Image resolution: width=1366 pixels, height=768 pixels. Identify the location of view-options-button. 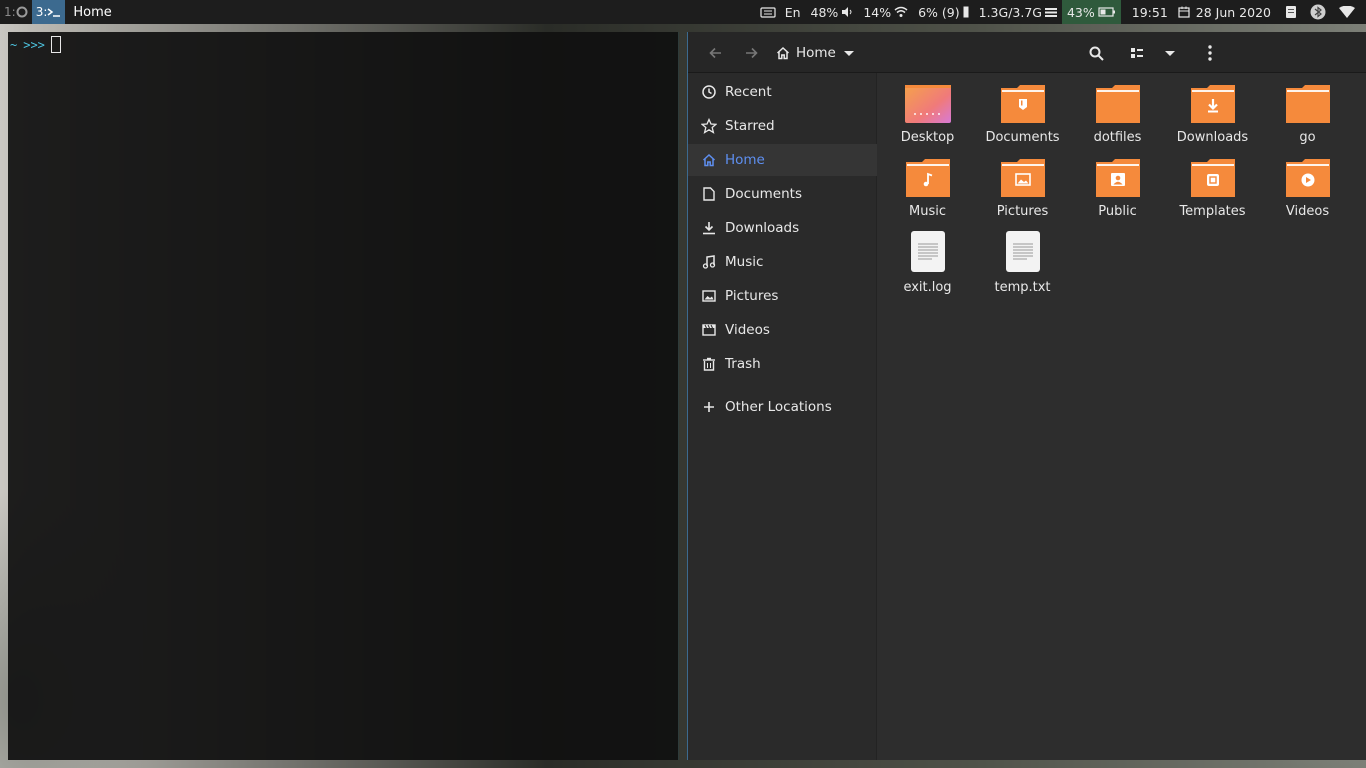
(1170, 53).